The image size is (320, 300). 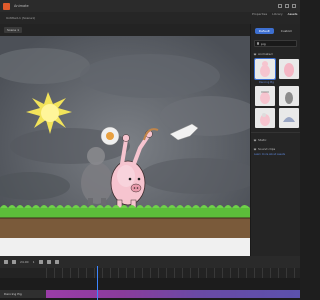 I want to click on section-sound: Sound clips, so click(x=275, y=149).